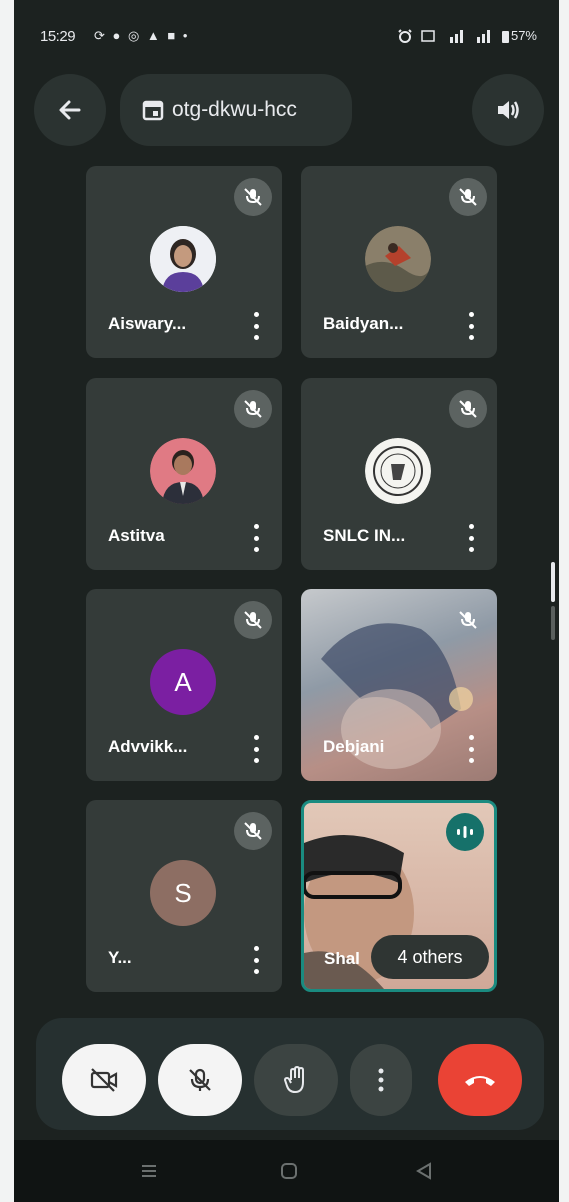  Describe the element at coordinates (354, 746) in the screenshot. I see `participant-name: Debjani` at that location.